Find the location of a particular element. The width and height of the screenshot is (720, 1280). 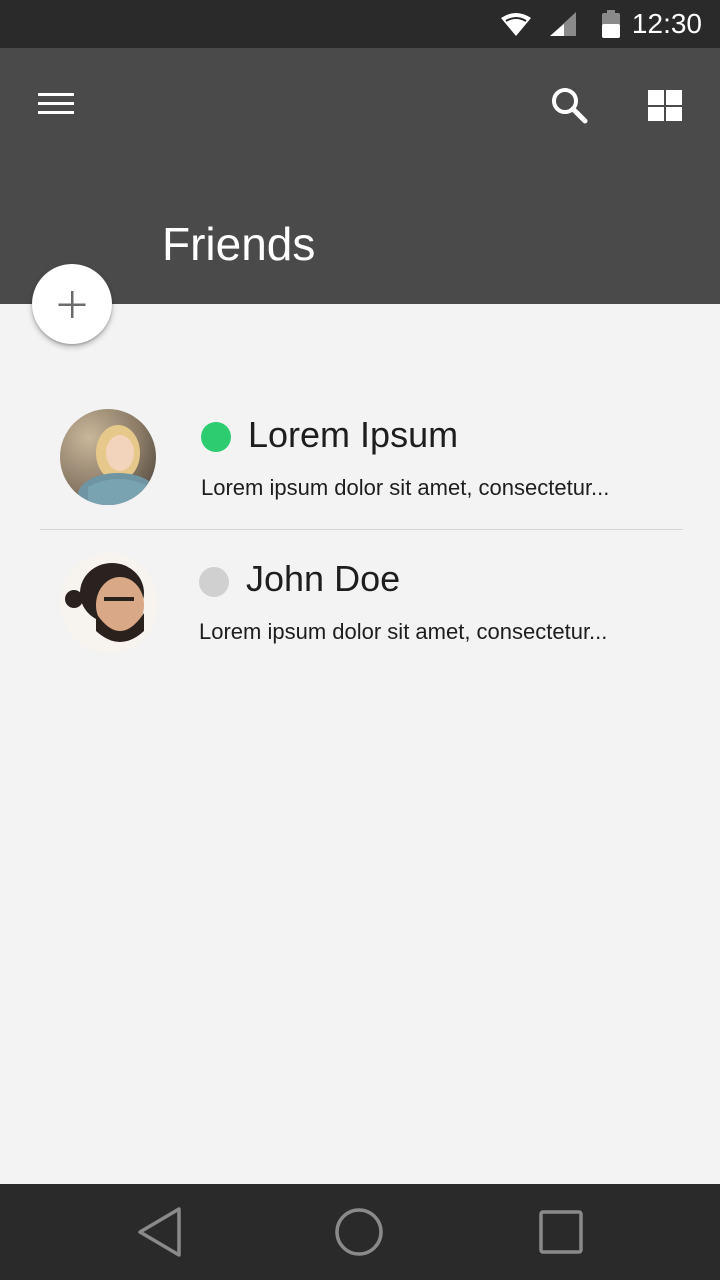

offline-status-dot is located at coordinates (214, 582).